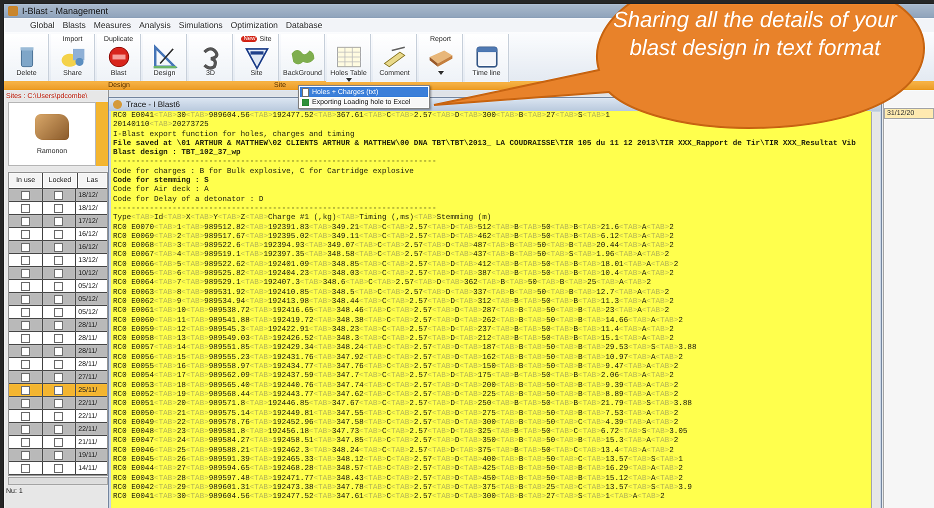 The image size is (934, 508). What do you see at coordinates (755, 34) in the screenshot?
I see `callout-text: Sharing all the details of your blast design in text format` at bounding box center [755, 34].